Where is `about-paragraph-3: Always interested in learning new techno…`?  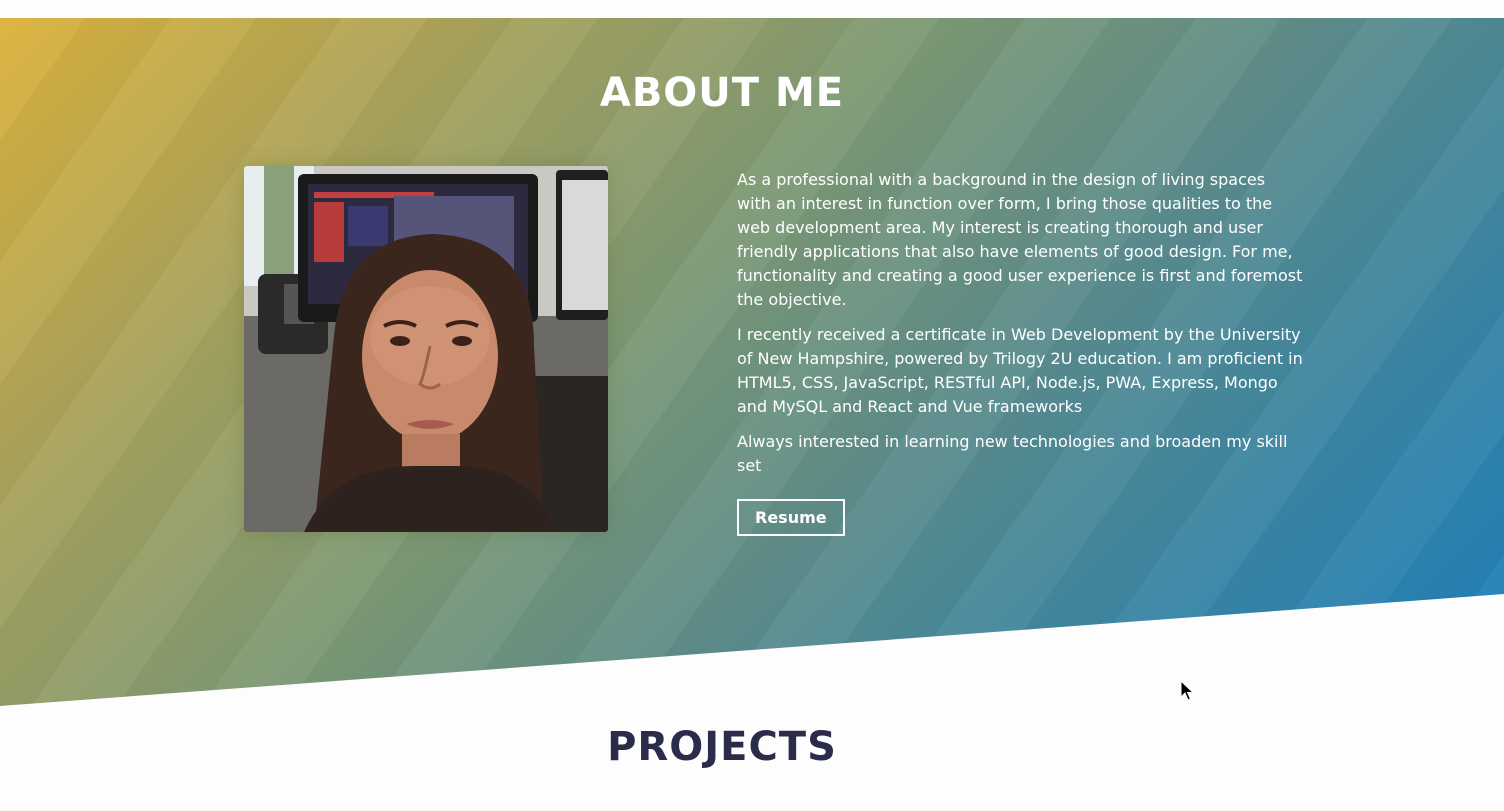
about-paragraph-3: Always interested in learning new techno… is located at coordinates (1012, 453).